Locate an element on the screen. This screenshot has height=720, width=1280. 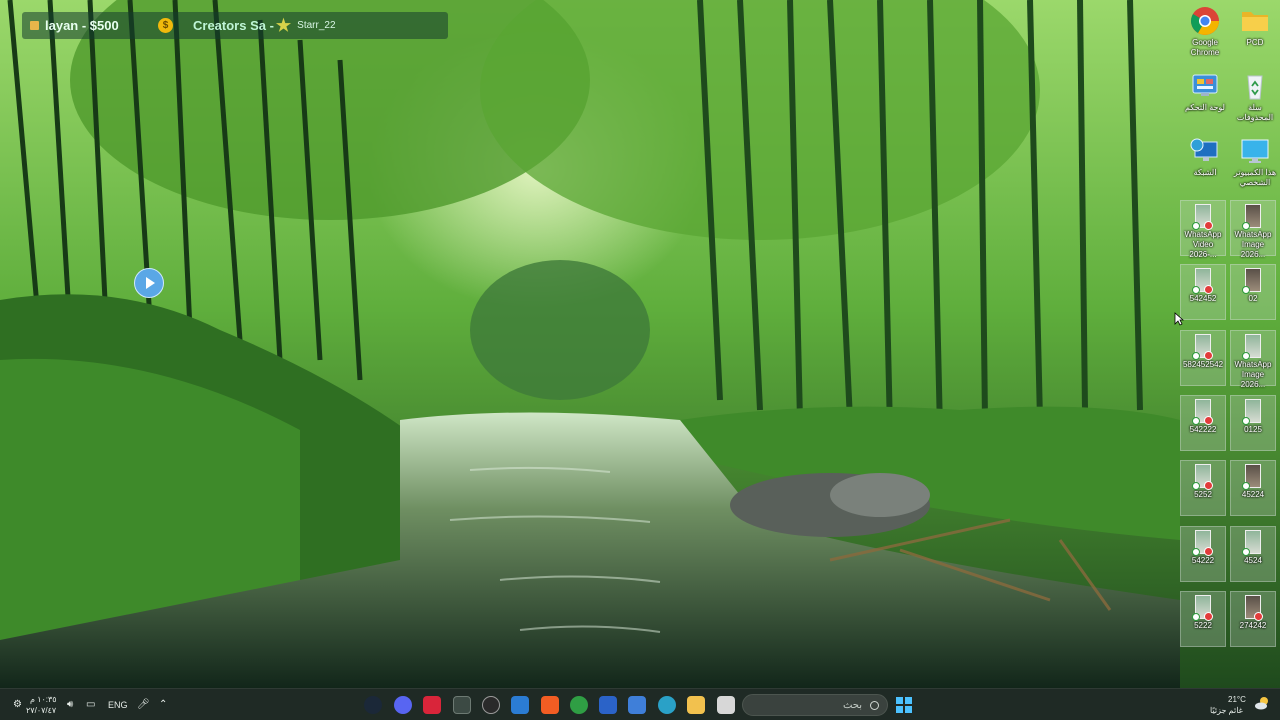
file-icon: 54222 is located at coordinates (1203, 554).